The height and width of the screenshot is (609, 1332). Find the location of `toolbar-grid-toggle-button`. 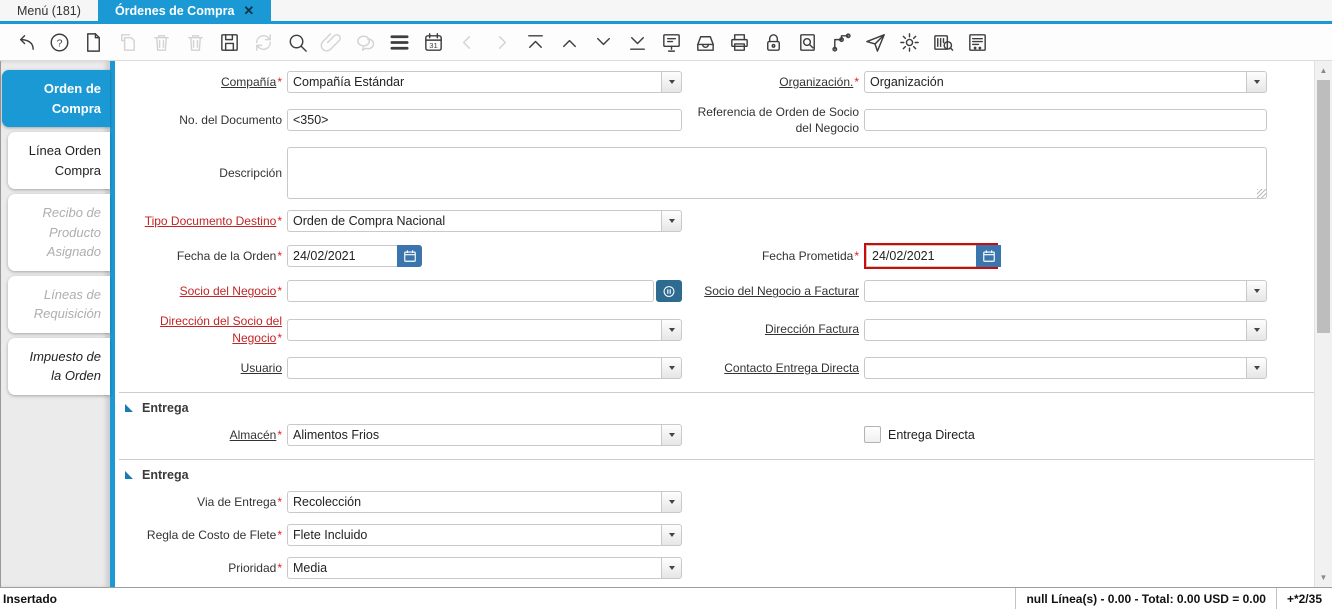

toolbar-grid-toggle-button is located at coordinates (399, 42).